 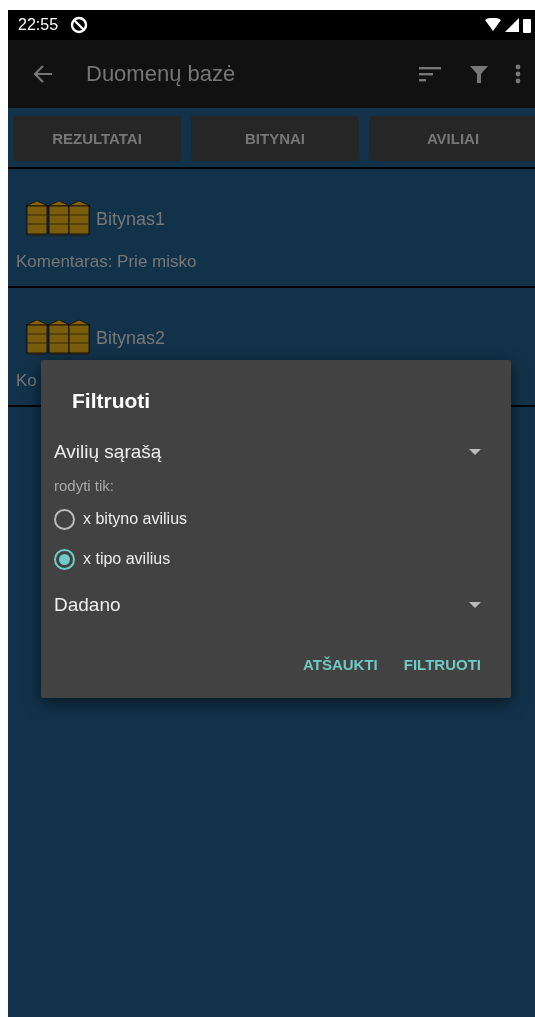 I want to click on tab: REZULTATAI, so click(x=97, y=138).